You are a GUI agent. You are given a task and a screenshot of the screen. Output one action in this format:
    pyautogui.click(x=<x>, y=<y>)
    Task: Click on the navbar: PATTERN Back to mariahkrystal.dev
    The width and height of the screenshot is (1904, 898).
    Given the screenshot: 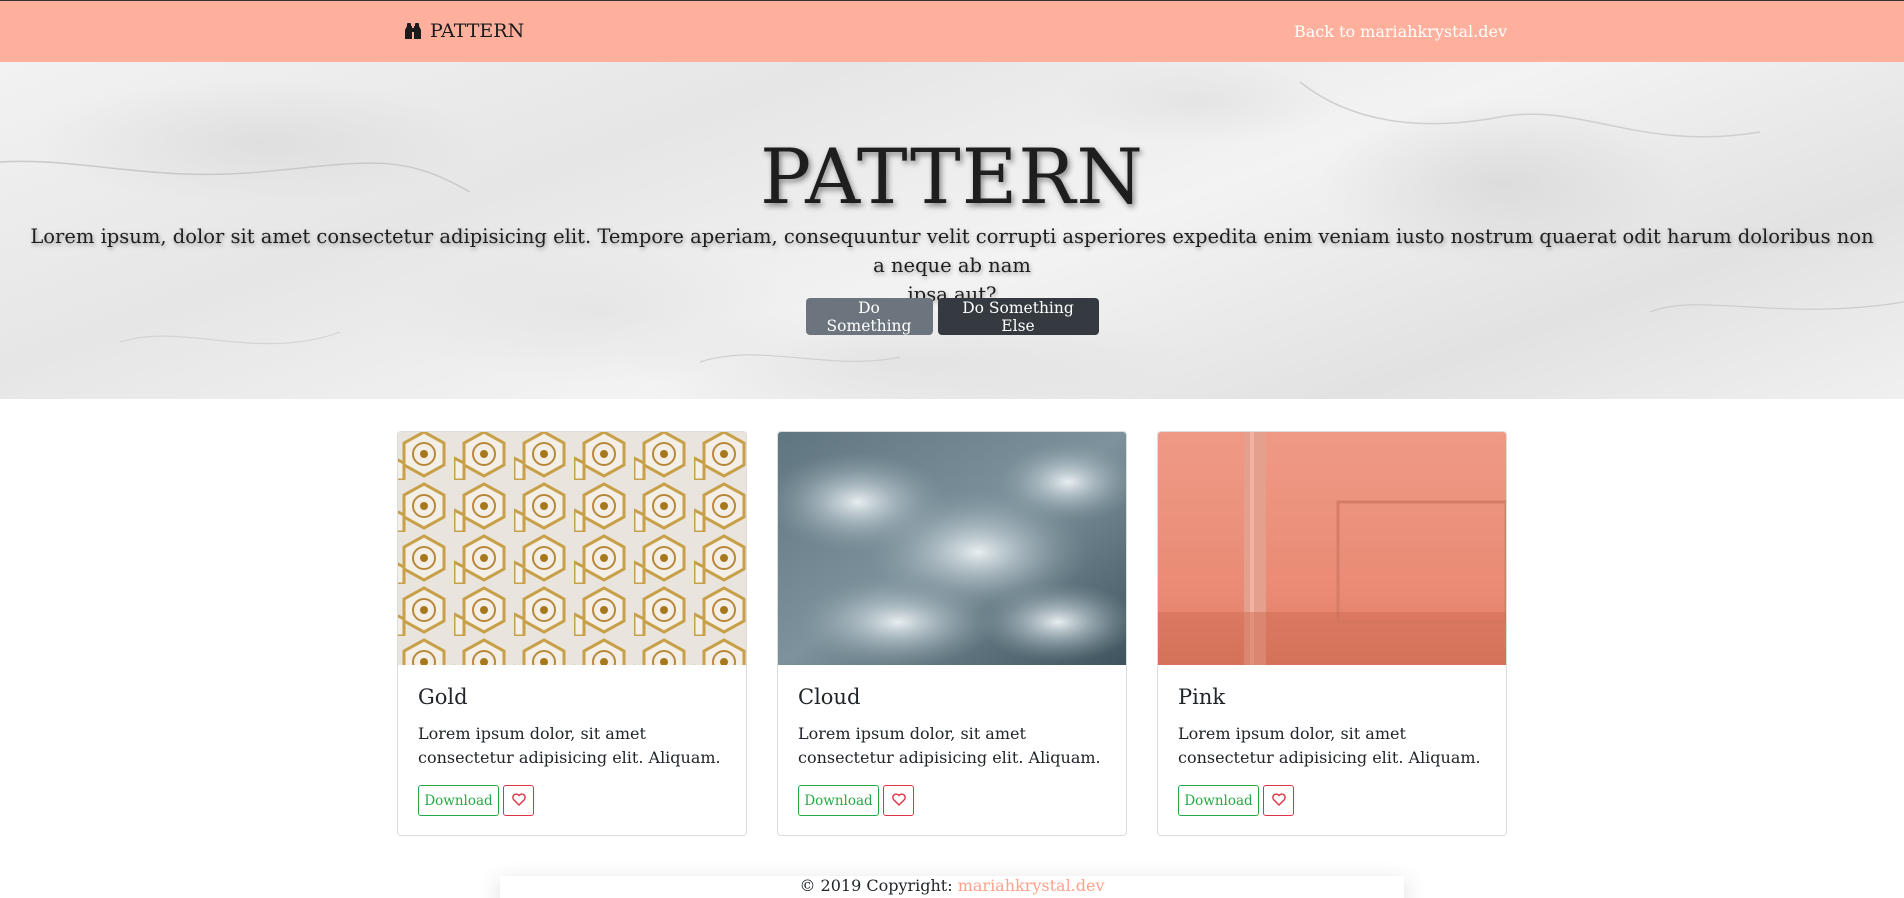 What is the action you would take?
    pyautogui.click(x=952, y=31)
    